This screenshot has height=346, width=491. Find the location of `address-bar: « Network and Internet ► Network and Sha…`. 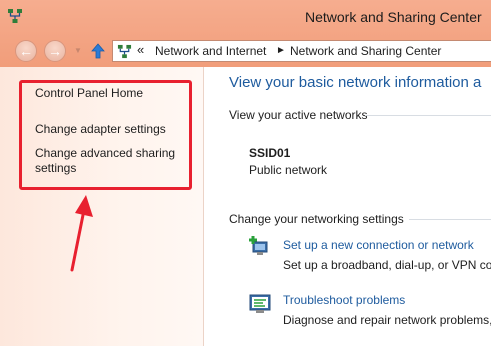

address-bar: « Network and Internet ► Network and Sha… is located at coordinates (301, 51).